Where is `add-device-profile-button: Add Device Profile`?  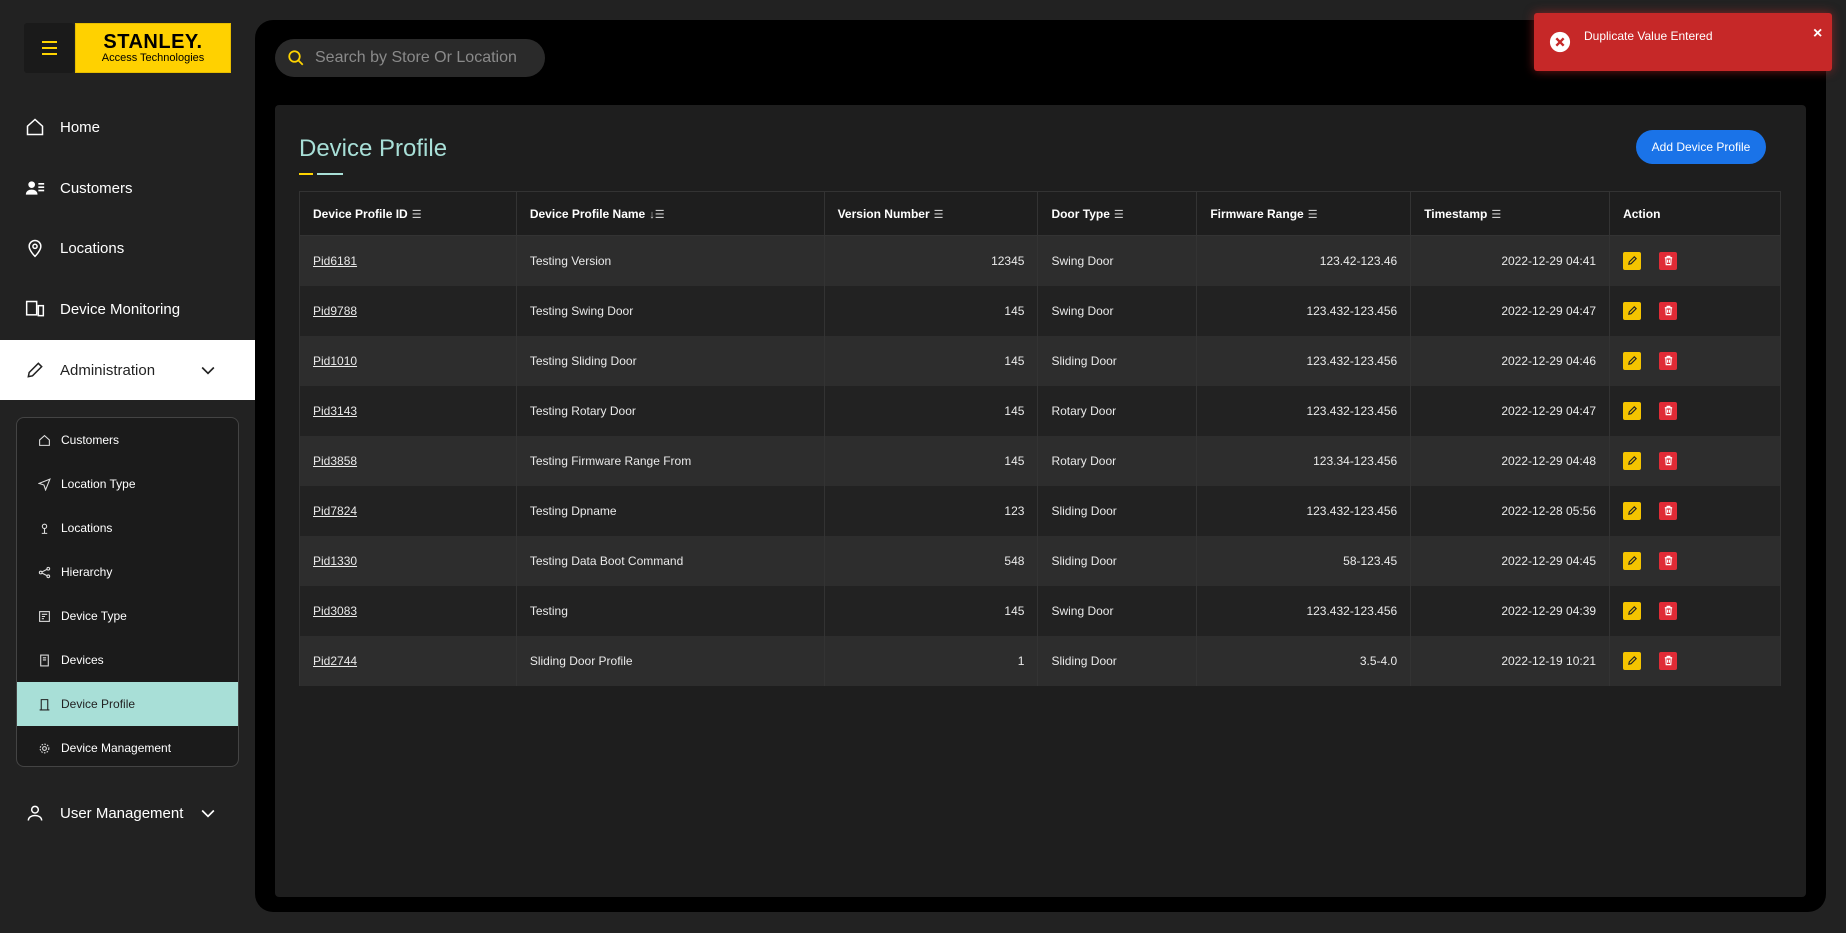 add-device-profile-button: Add Device Profile is located at coordinates (1701, 147).